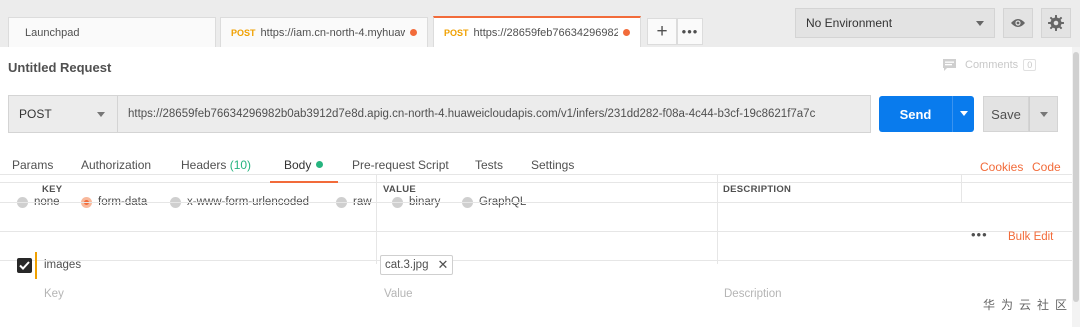 Image resolution: width=1080 pixels, height=327 pixels. Describe the element at coordinates (915, 114) in the screenshot. I see `send-button: Send` at that location.